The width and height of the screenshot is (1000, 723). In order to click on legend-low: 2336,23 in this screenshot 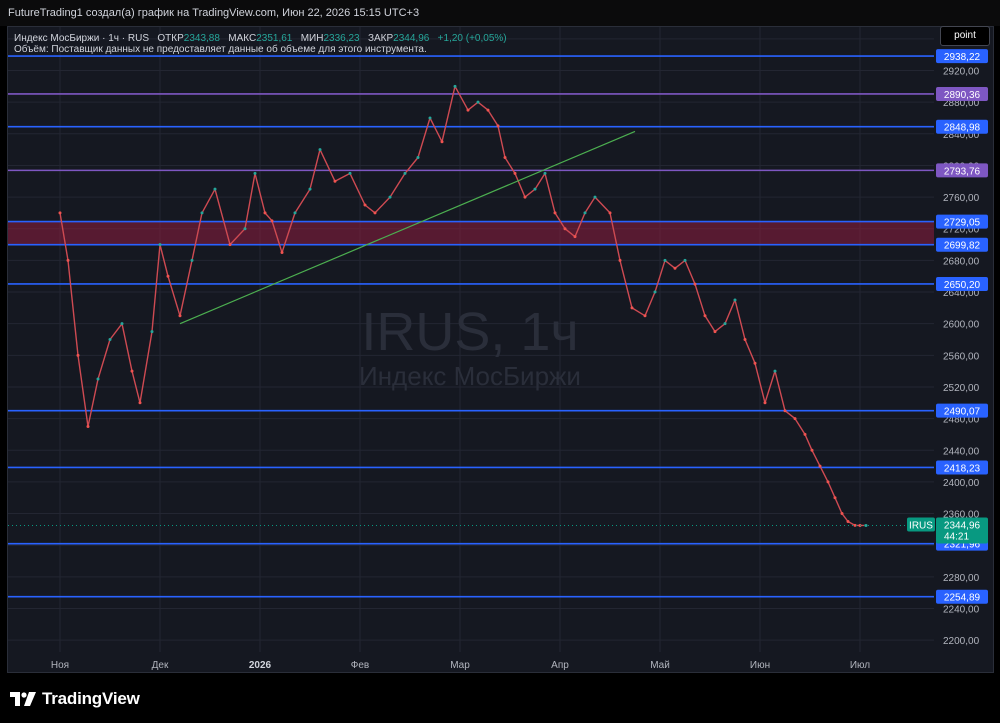, I will do `click(341, 38)`.